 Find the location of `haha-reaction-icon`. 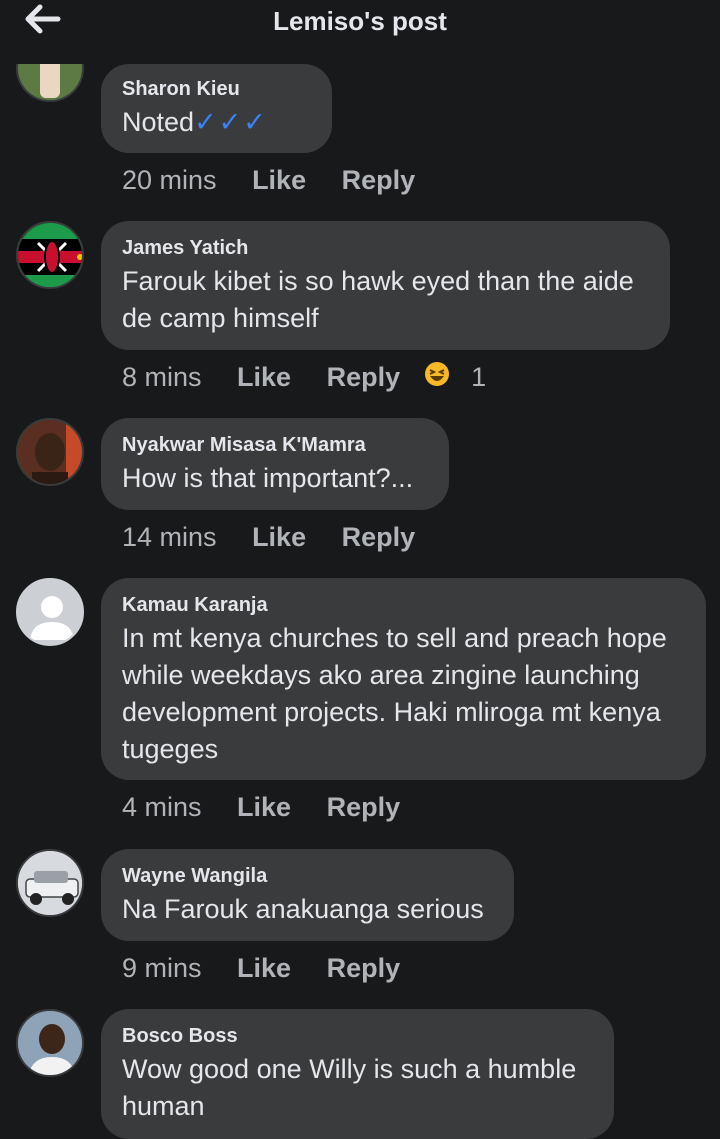

haha-reaction-icon is located at coordinates (437, 377).